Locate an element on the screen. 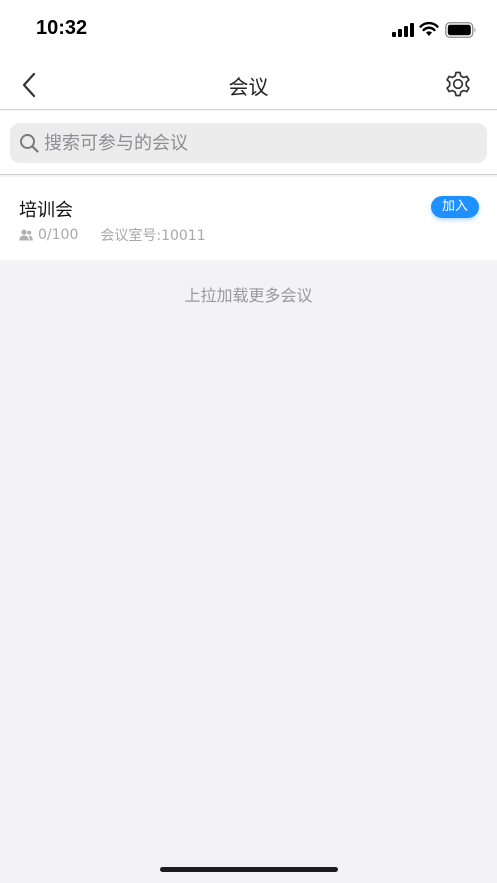 The image size is (497, 883). battery-icon is located at coordinates (460, 30).